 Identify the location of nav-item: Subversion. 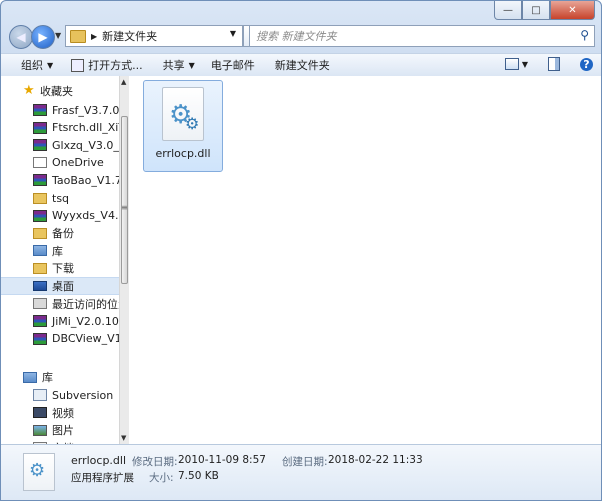
(60, 395).